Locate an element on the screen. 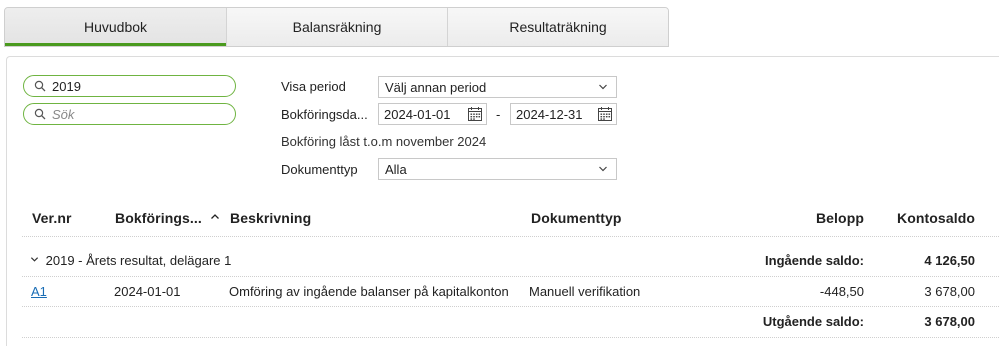 The image size is (999, 346). year-filter-field is located at coordinates (129, 86).